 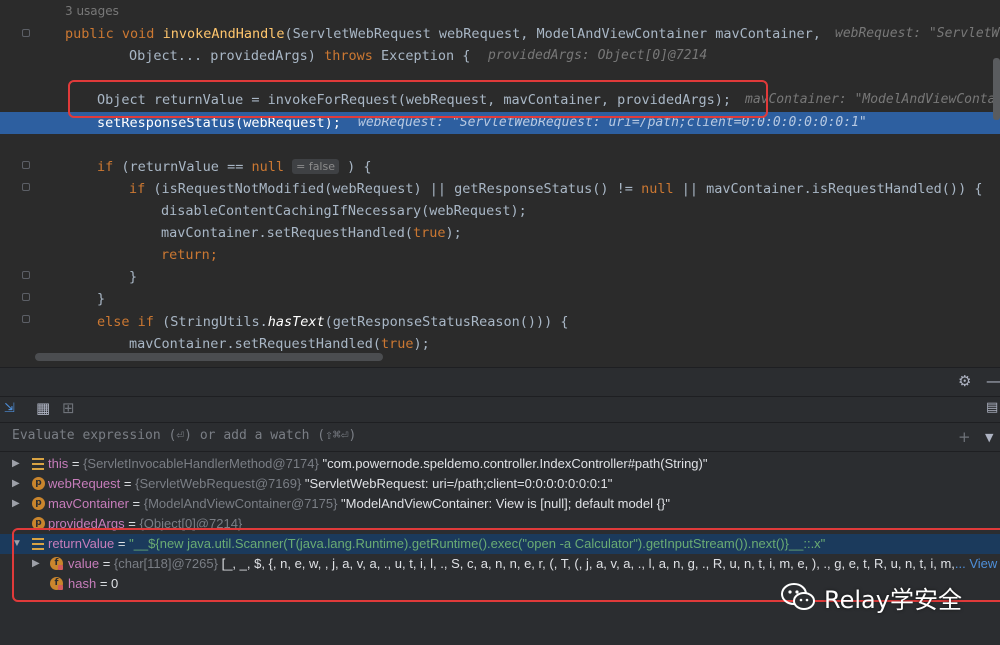 I want to click on grid-icon: ⊞, so click(x=68, y=408).